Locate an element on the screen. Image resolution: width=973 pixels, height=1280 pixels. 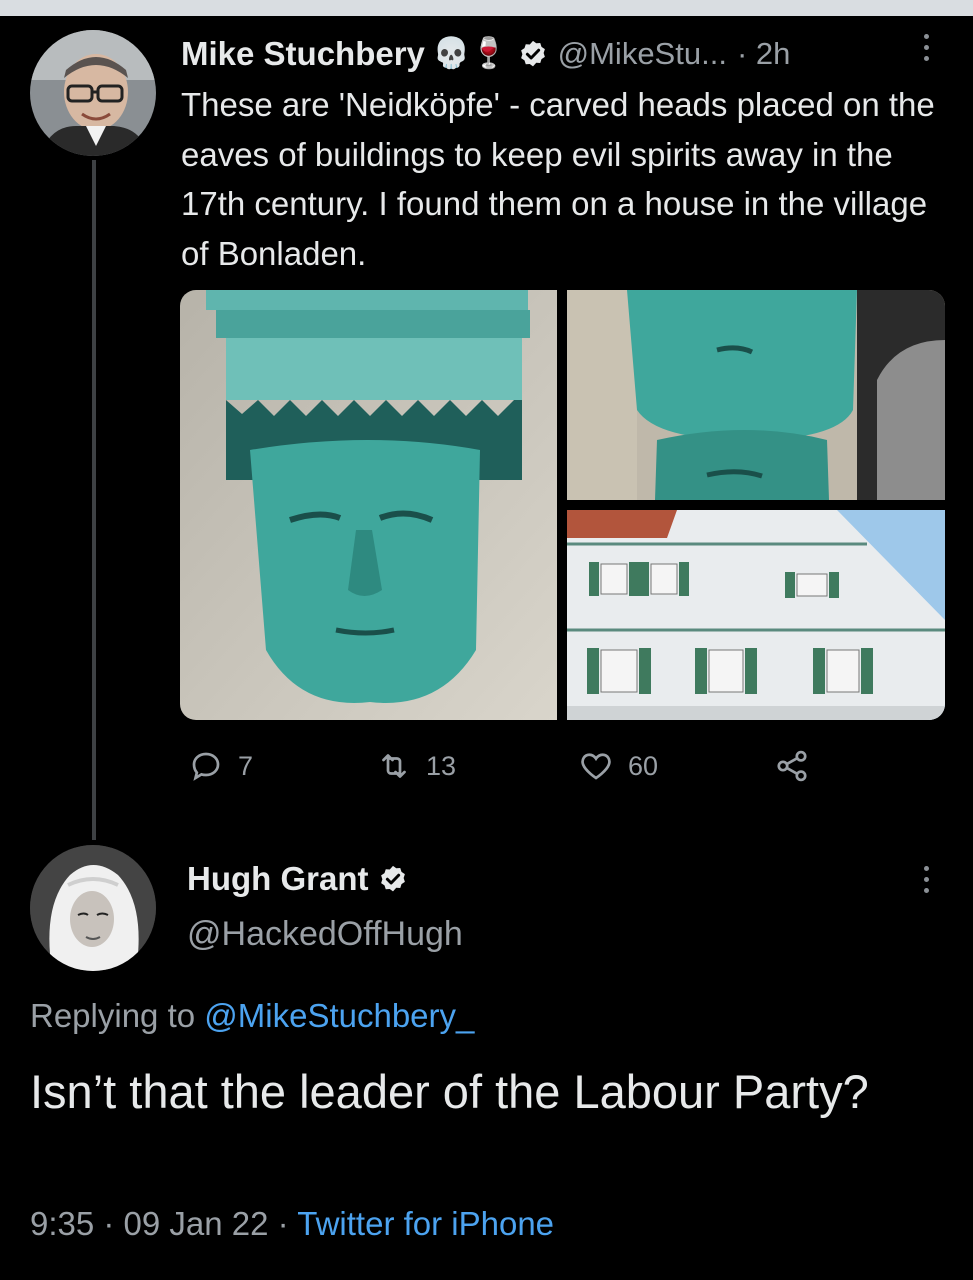
share-icon is located at coordinates (792, 766).